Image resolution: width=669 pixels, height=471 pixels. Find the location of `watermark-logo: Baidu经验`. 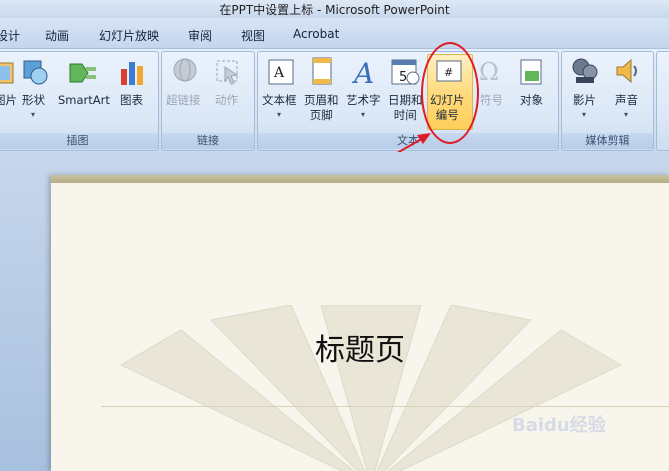

watermark-logo: Baidu经验 is located at coordinates (559, 425).